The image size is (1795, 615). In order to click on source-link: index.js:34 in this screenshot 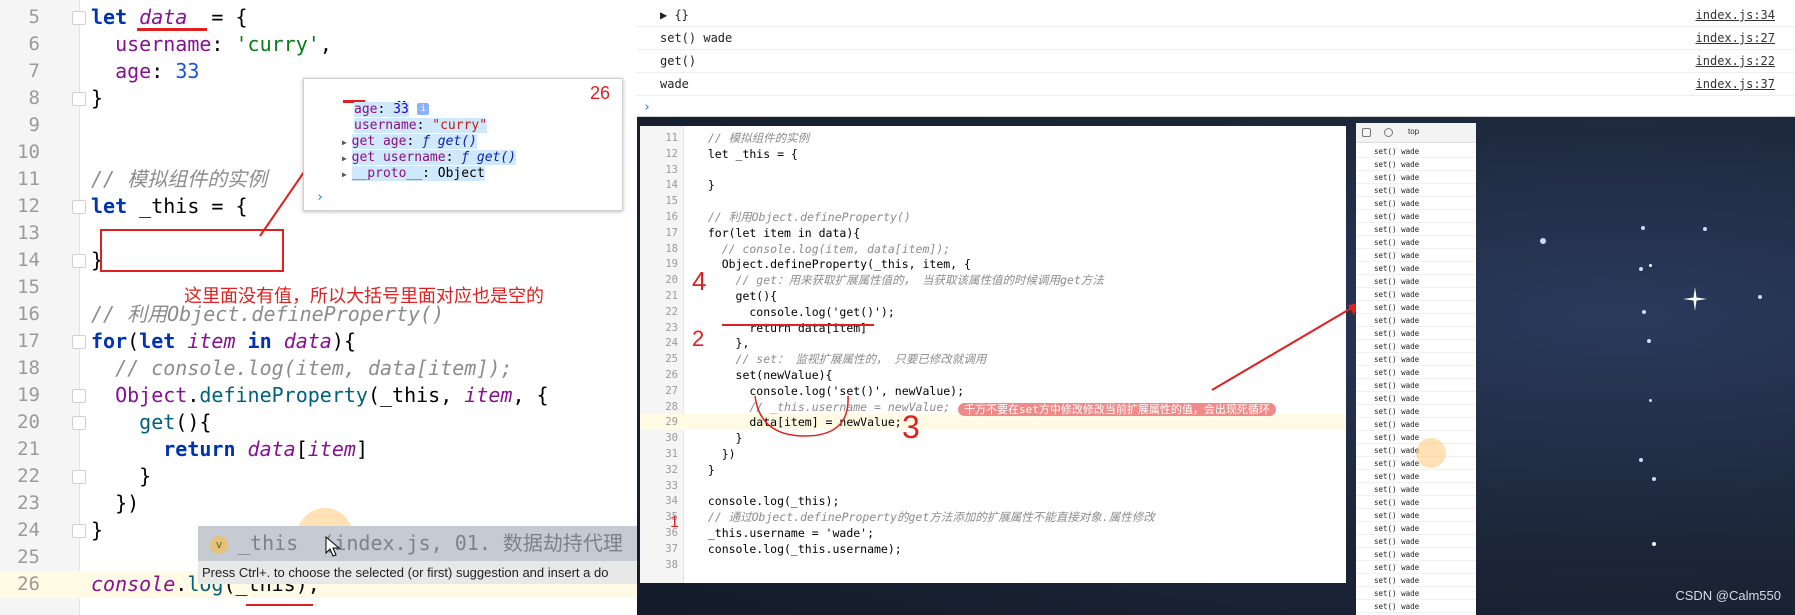, I will do `click(1735, 15)`.